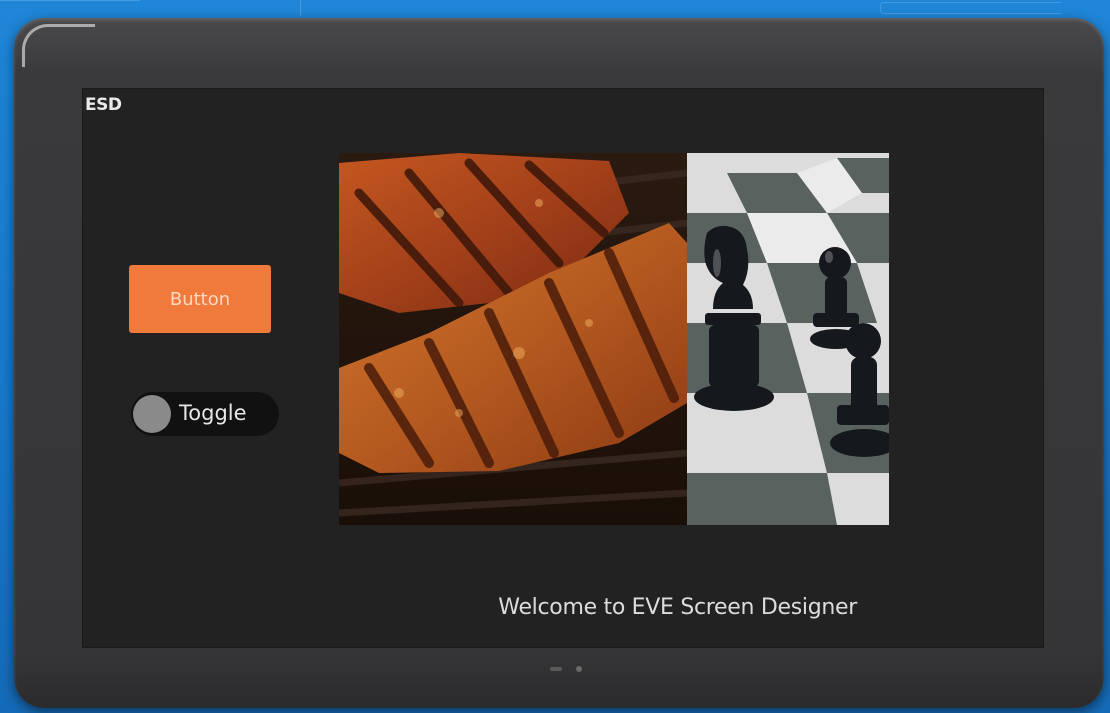 This screenshot has width=1110, height=713. I want to click on welcome-text: Welcome to EVE Screen Designer, so click(677, 607).